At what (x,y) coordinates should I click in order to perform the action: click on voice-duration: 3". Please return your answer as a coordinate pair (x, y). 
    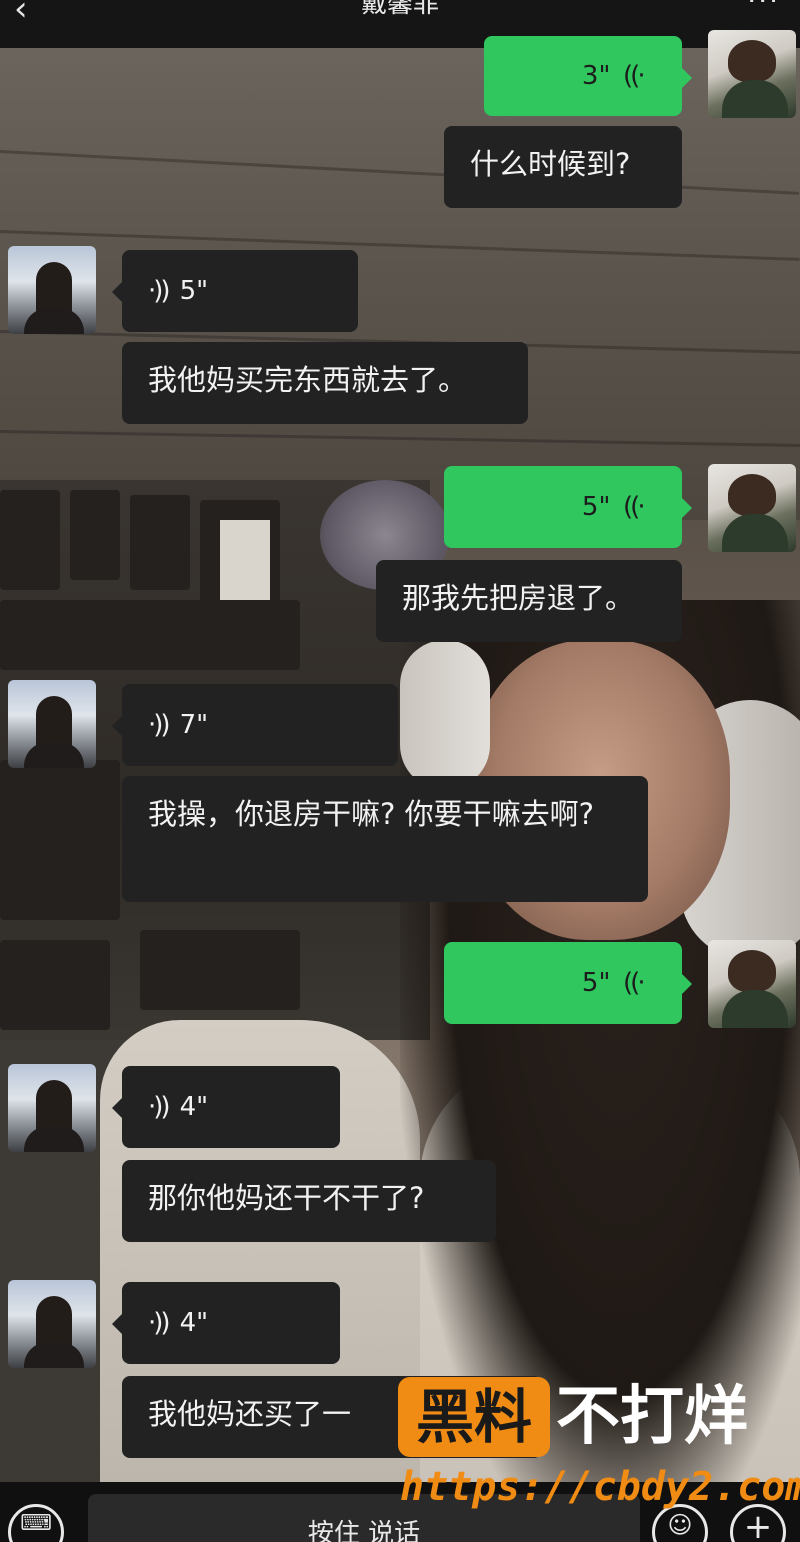
    Looking at the image, I should click on (596, 76).